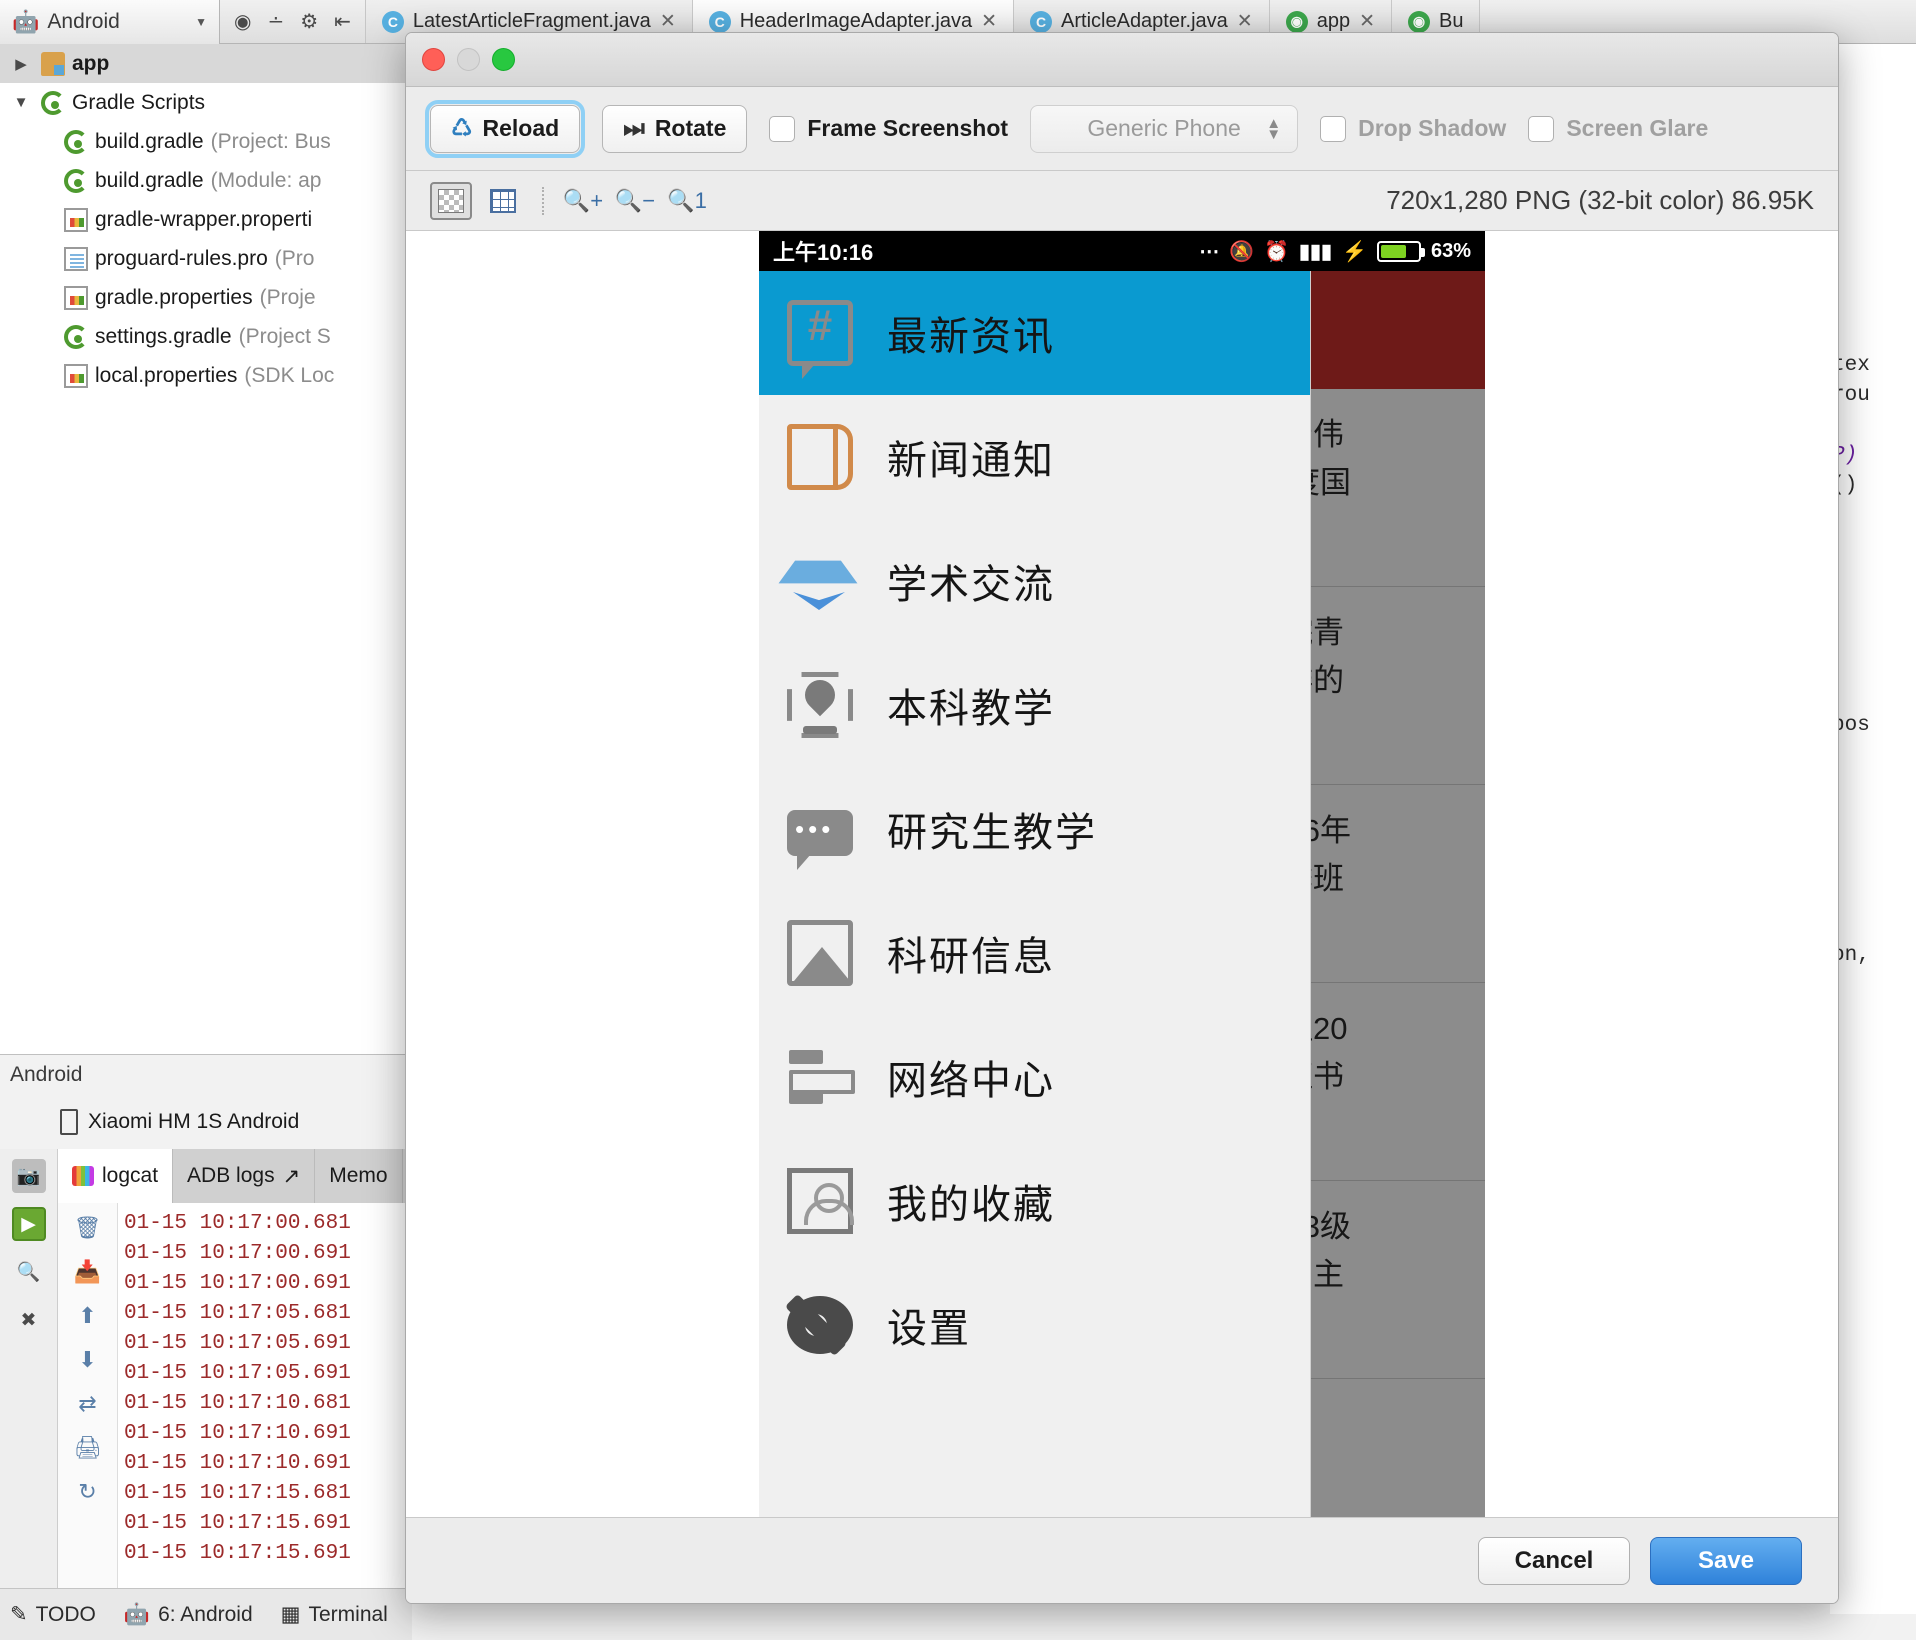 The image size is (1916, 1640). Describe the element at coordinates (635, 201) in the screenshot. I see `zoom-out-icon: 🔍−` at that location.